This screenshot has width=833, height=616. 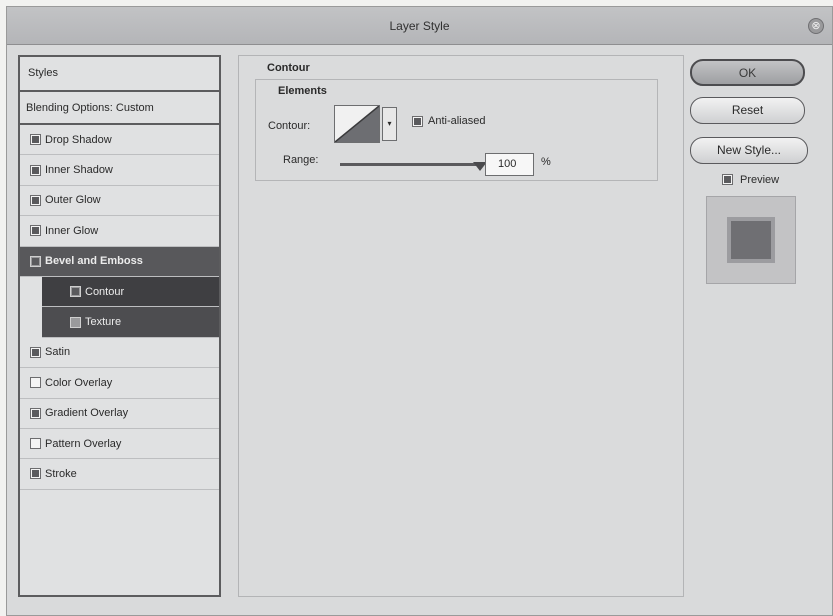 What do you see at coordinates (747, 72) in the screenshot?
I see `ok-button: OK` at bounding box center [747, 72].